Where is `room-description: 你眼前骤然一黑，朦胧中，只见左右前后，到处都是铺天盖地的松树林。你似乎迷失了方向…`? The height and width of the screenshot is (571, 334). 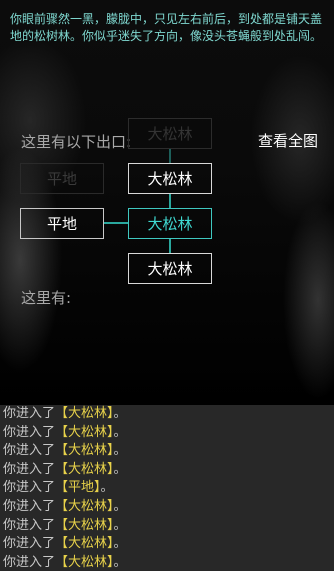 room-description: 你眼前骤然一黑，朦胧中，只见左右前后，到处都是铺天盖地的松树林。你似乎迷失了方向… is located at coordinates (166, 27).